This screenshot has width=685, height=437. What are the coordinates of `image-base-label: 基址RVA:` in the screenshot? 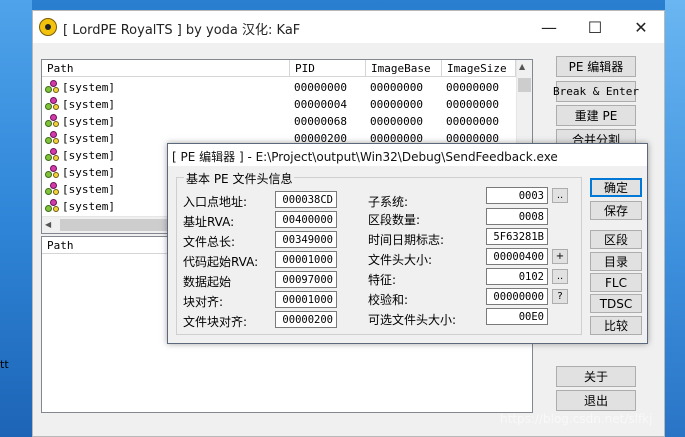 It's located at (209, 222).